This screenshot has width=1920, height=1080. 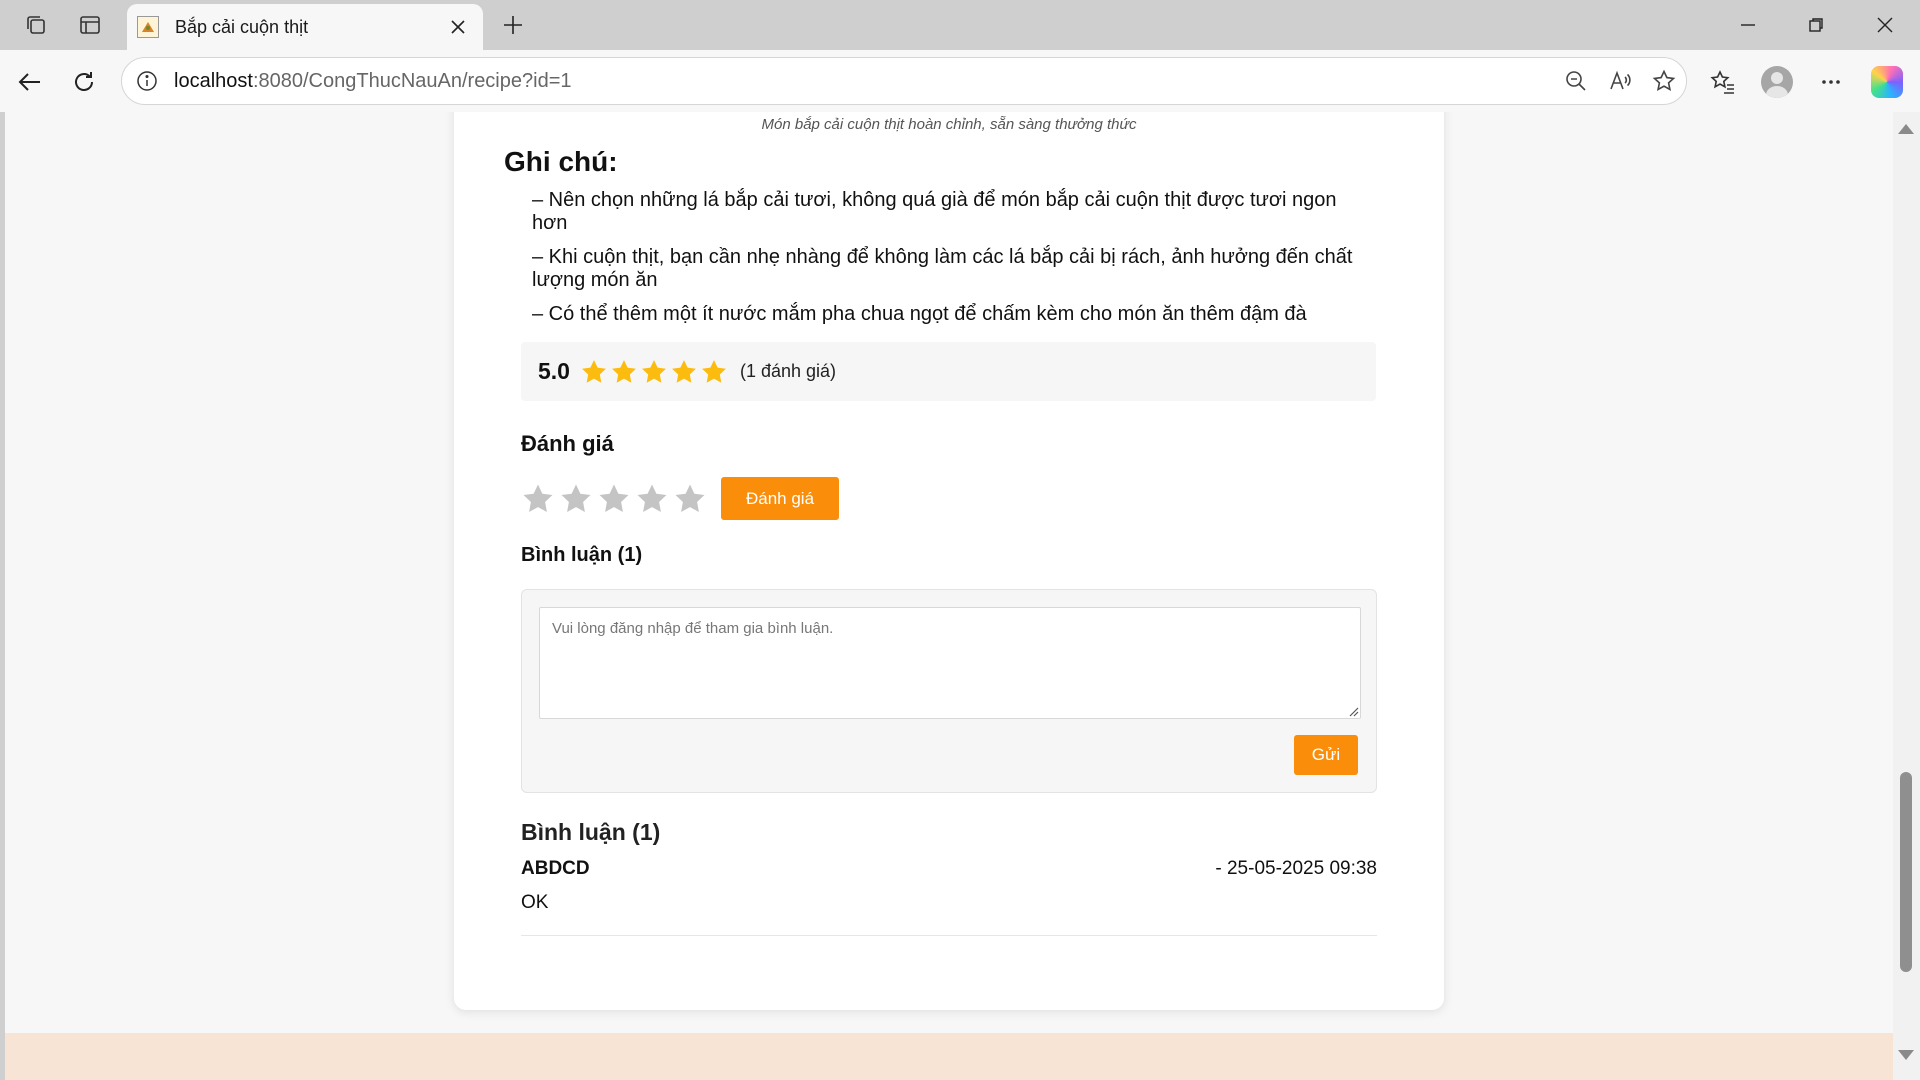 What do you see at coordinates (1831, 82) in the screenshot?
I see `more-menu-icon` at bounding box center [1831, 82].